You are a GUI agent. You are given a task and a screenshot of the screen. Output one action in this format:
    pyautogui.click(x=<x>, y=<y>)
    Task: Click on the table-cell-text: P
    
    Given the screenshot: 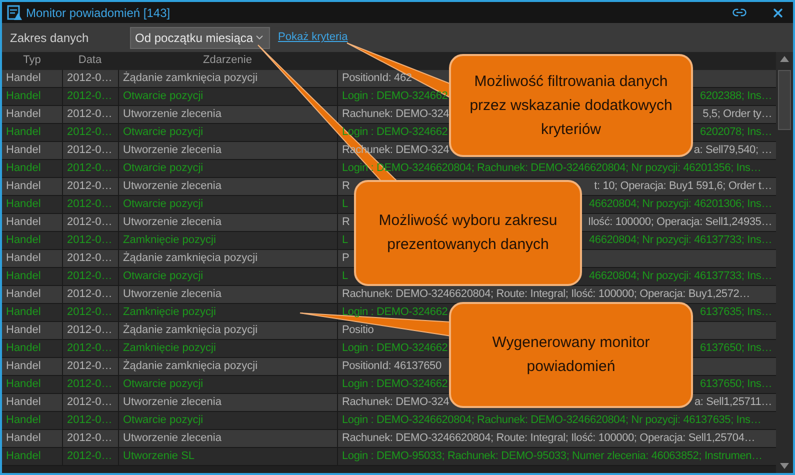 What is the action you would take?
    pyautogui.click(x=346, y=258)
    